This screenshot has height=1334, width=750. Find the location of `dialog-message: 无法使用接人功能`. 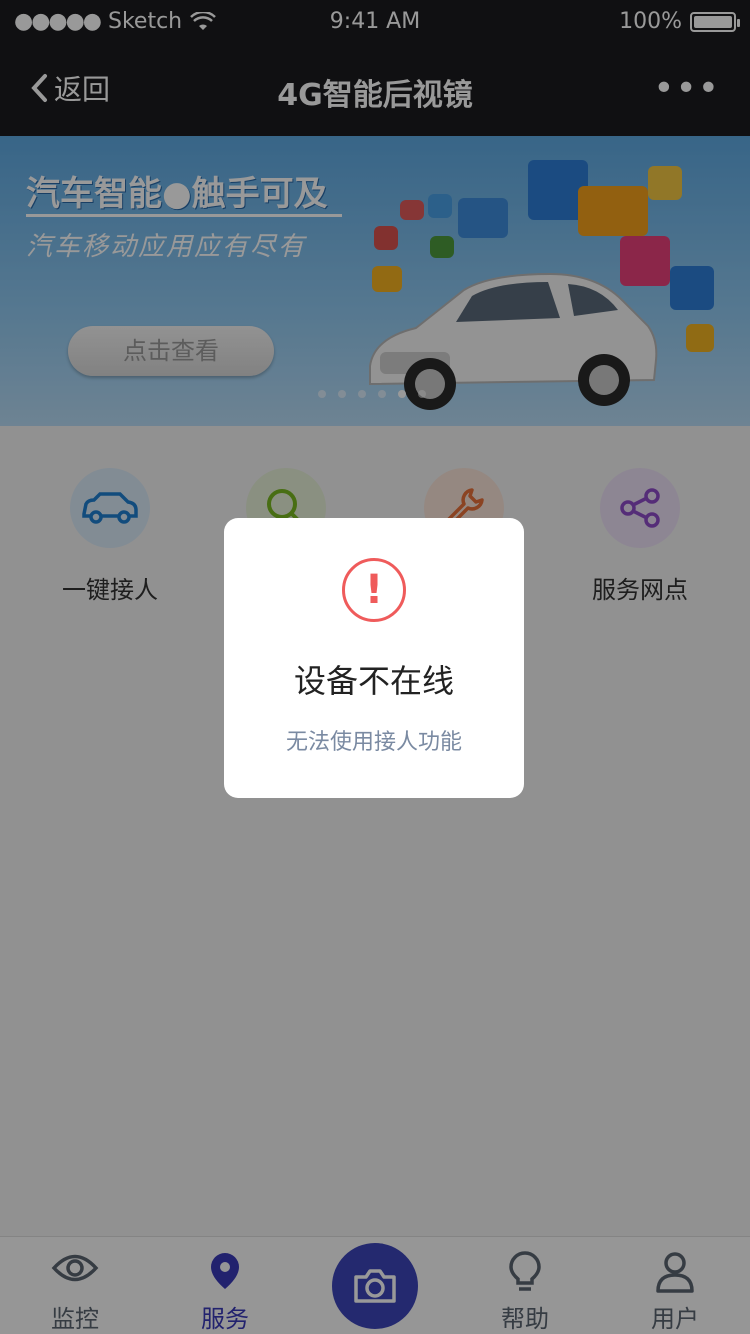

dialog-message: 无法使用接人功能 is located at coordinates (373, 742).